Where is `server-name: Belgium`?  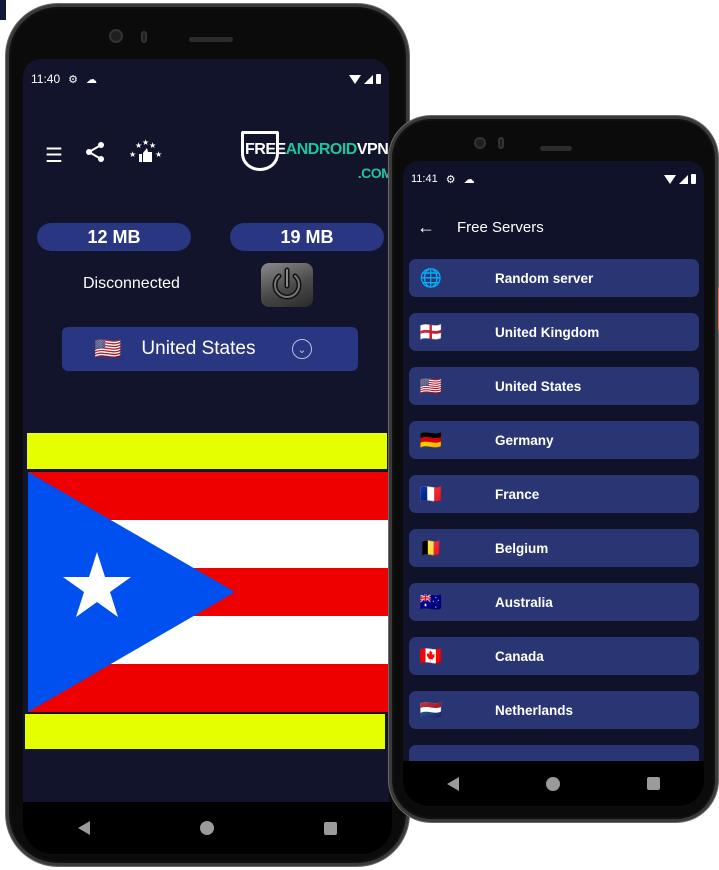 server-name: Belgium is located at coordinates (522, 548).